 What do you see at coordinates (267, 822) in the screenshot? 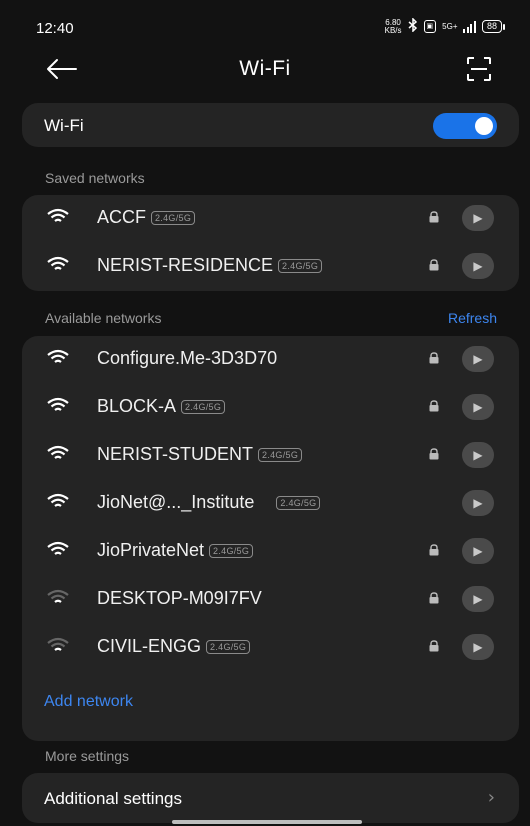
I see `home-indicator` at bounding box center [267, 822].